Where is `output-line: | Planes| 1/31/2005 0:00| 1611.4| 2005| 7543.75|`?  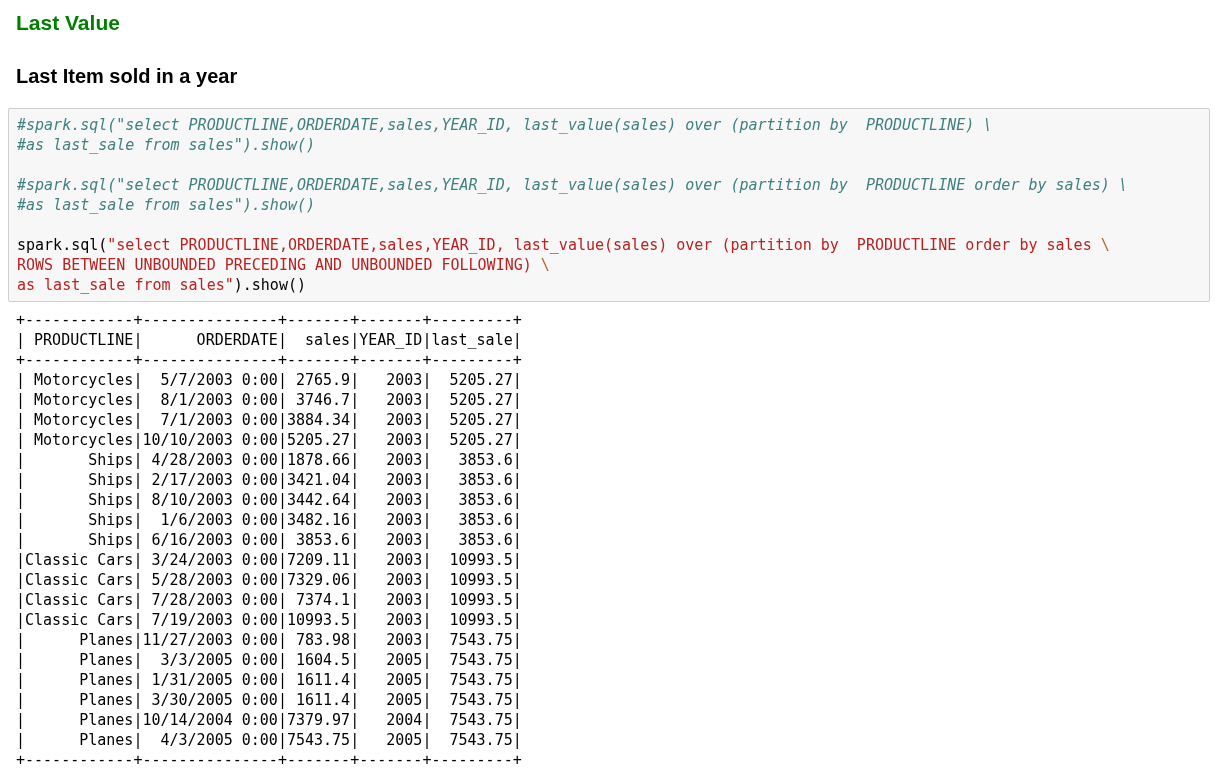
output-line: | Planes| 1/31/2005 0:00| 1611.4| 2005| 7543.75| is located at coordinates (269, 680).